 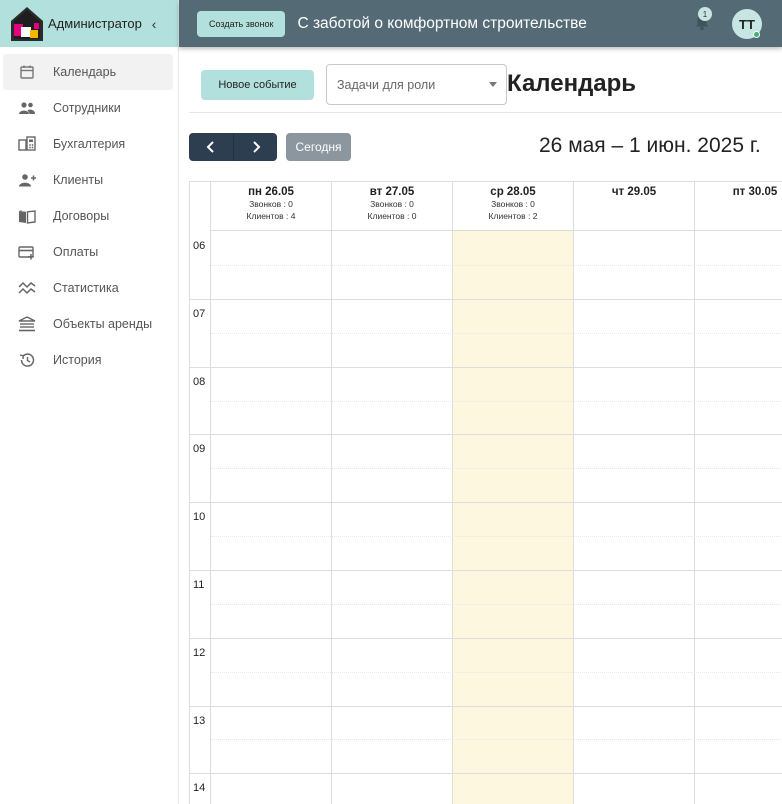 What do you see at coordinates (27, 180) in the screenshot?
I see `add-user-icon` at bounding box center [27, 180].